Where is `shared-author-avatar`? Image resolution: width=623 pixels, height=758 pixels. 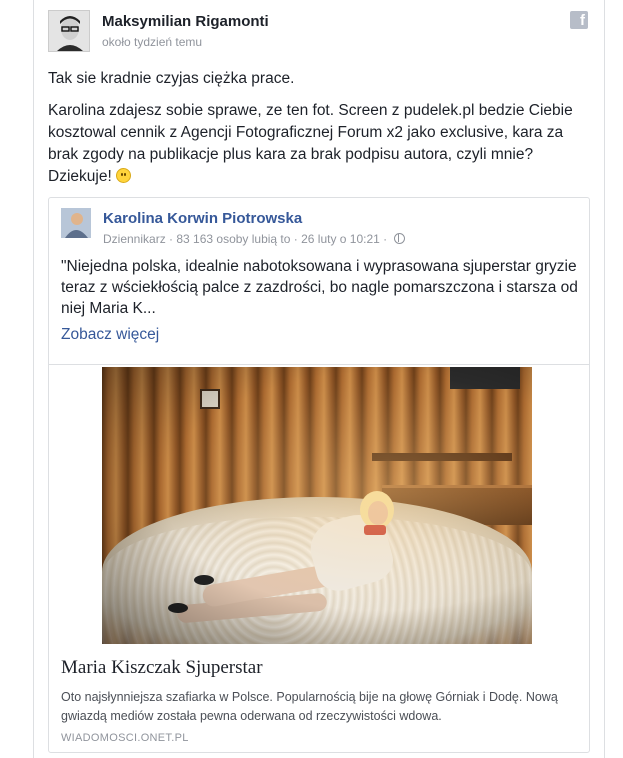 shared-author-avatar is located at coordinates (76, 223).